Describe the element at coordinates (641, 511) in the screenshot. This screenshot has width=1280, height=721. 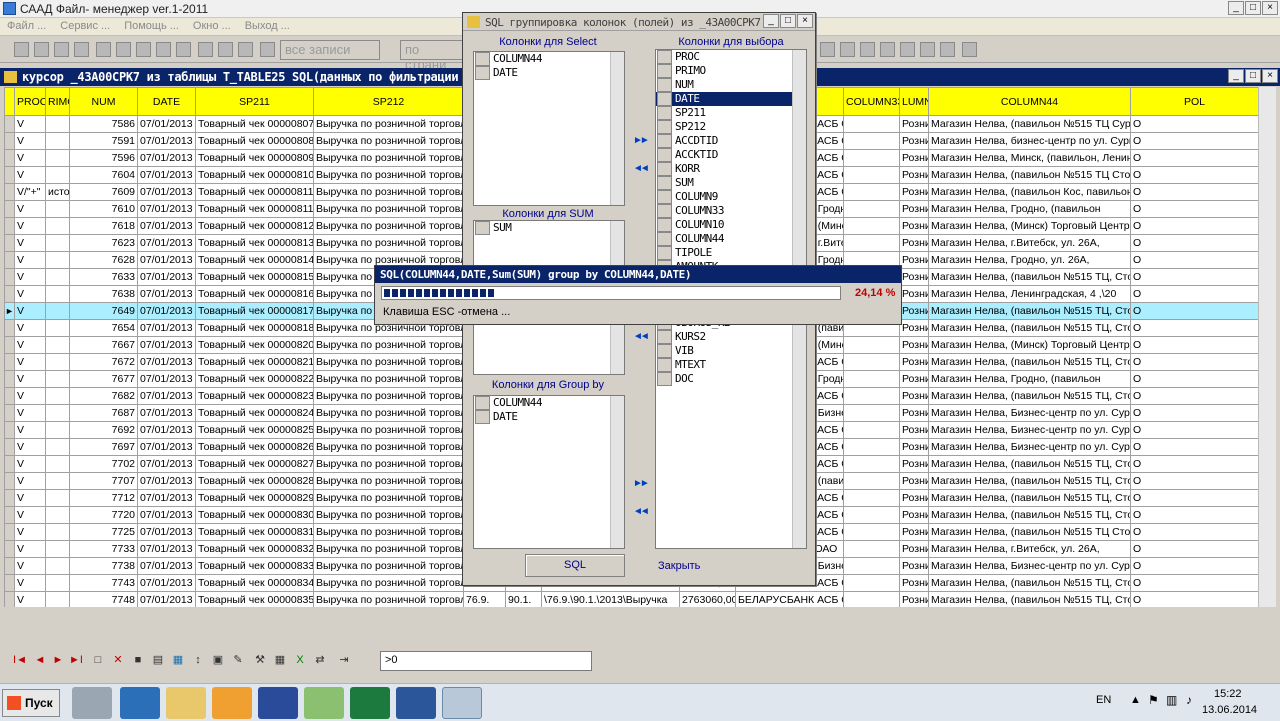
I see `move-left-groupby-icon: ◄◄` at that location.